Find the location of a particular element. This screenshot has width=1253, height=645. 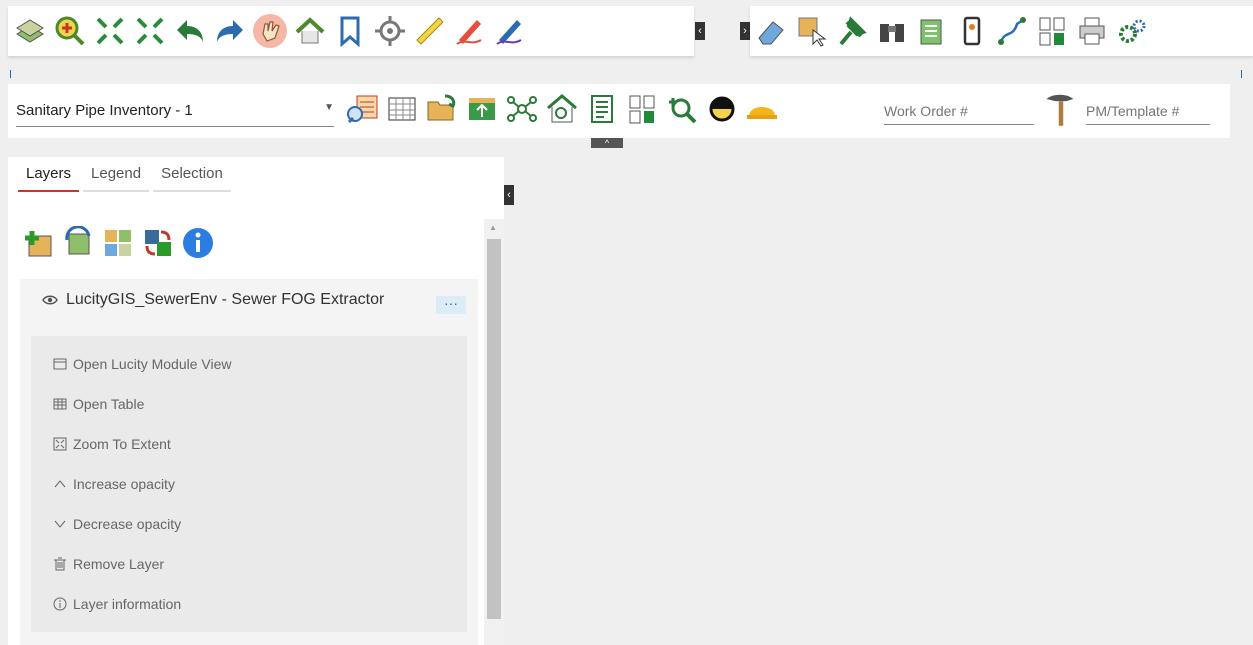

compare-icon is located at coordinates (1052, 31).